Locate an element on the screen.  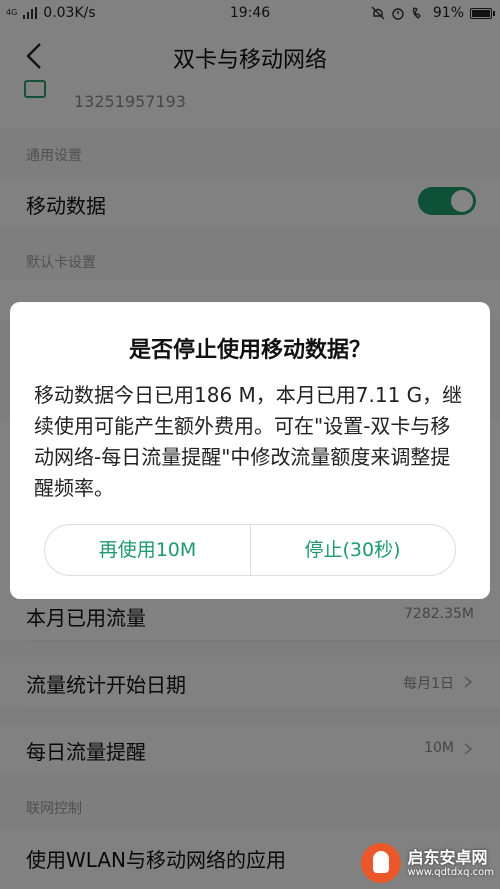
stop-button: 停止(30秒) is located at coordinates (352, 550).